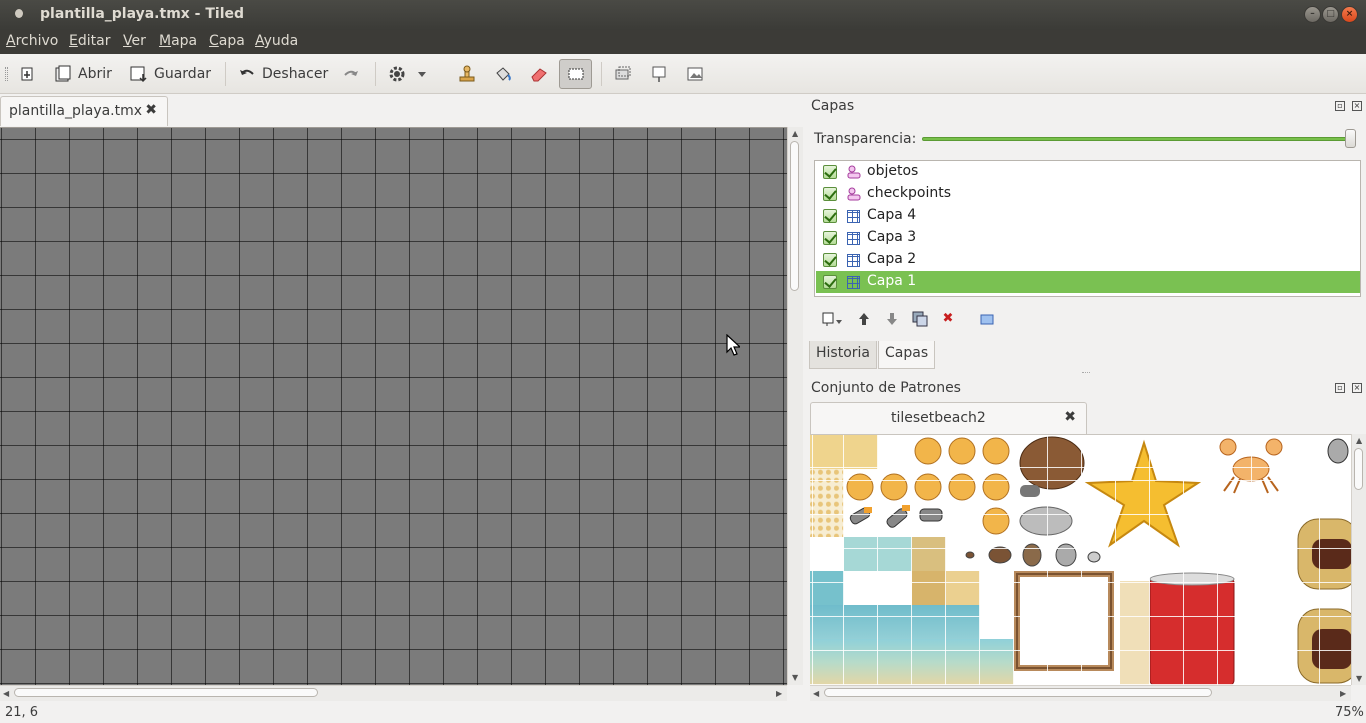 This screenshot has height=723, width=1366. Describe the element at coordinates (247, 72) in the screenshot. I see `undo-icon` at that location.